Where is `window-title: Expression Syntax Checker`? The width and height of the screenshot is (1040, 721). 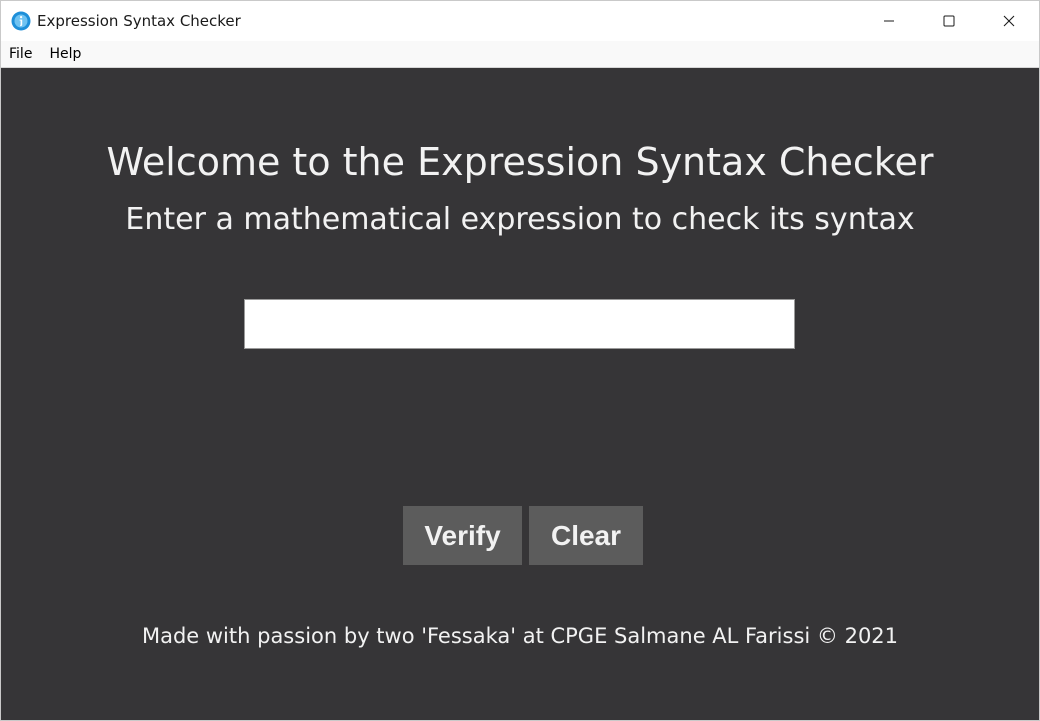
window-title: Expression Syntax Checker is located at coordinates (139, 21).